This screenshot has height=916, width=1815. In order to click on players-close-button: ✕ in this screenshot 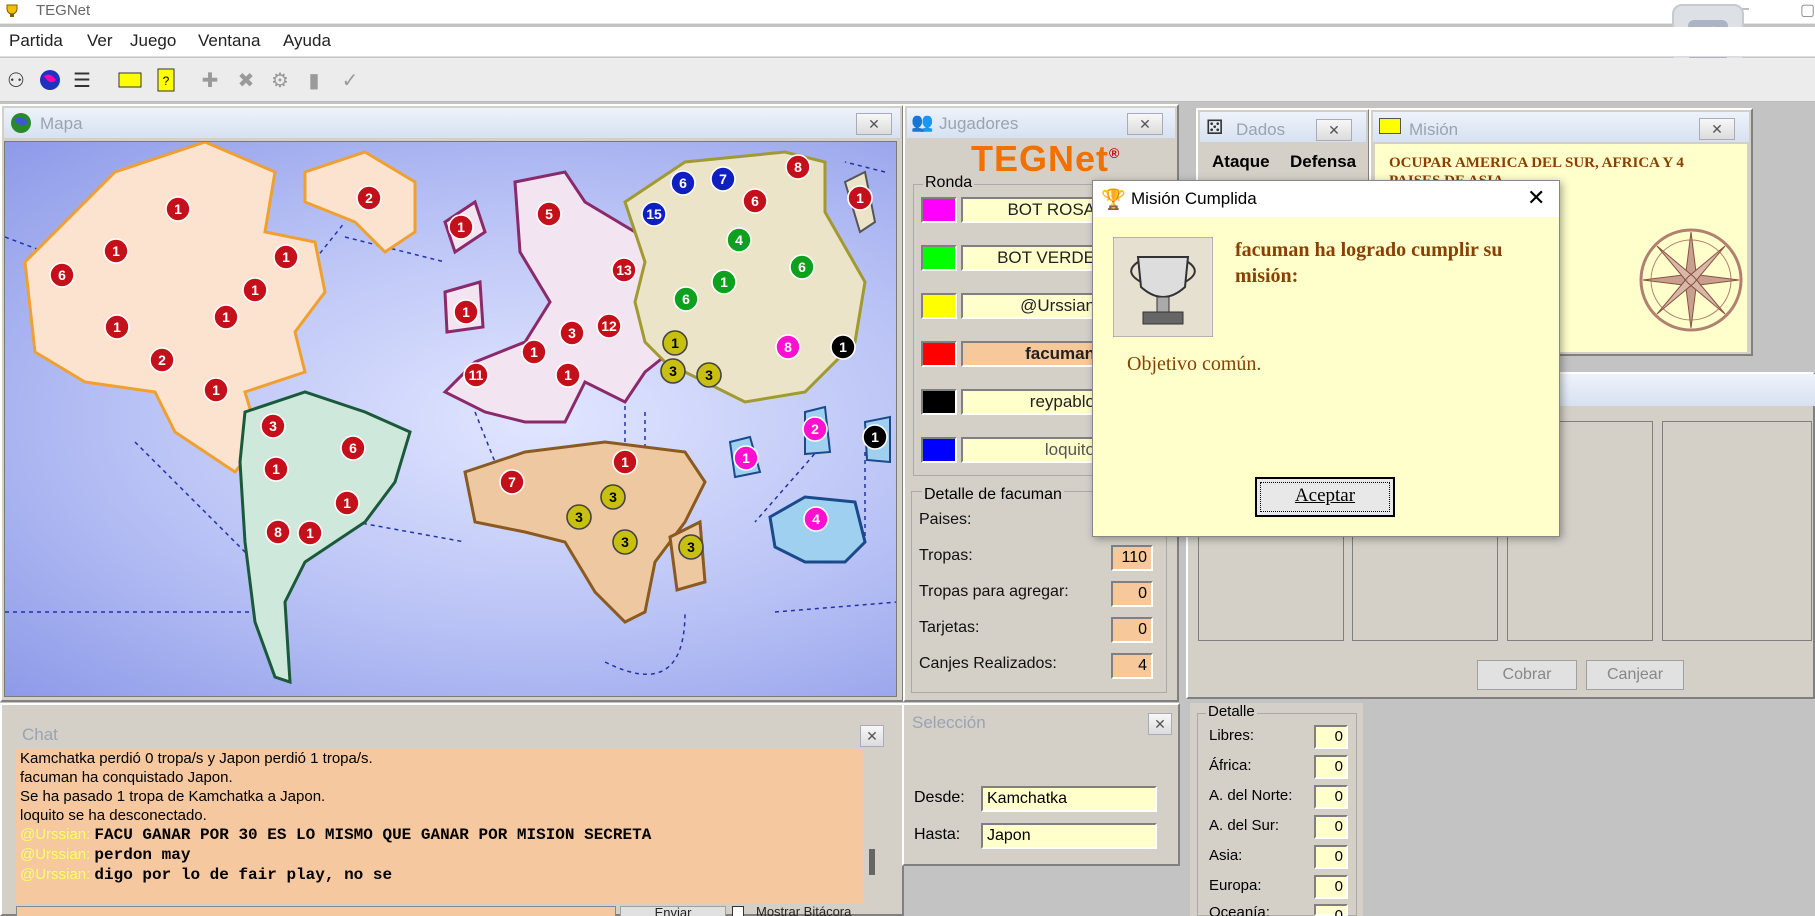, I will do `click(1145, 124)`.